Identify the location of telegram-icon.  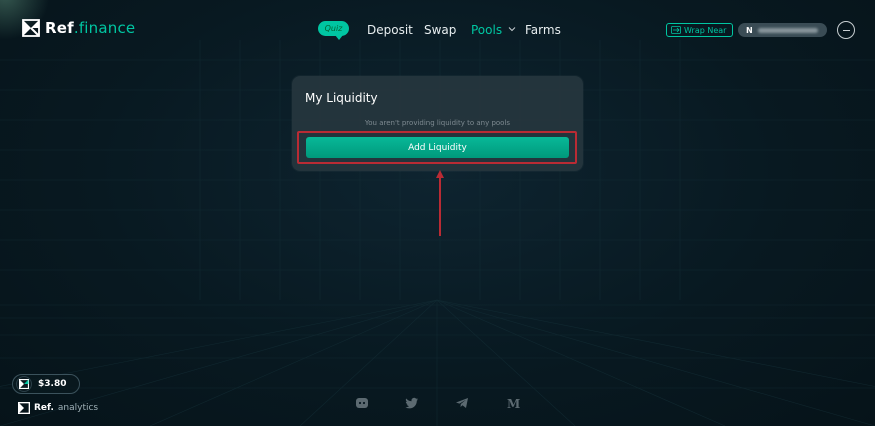
(462, 403).